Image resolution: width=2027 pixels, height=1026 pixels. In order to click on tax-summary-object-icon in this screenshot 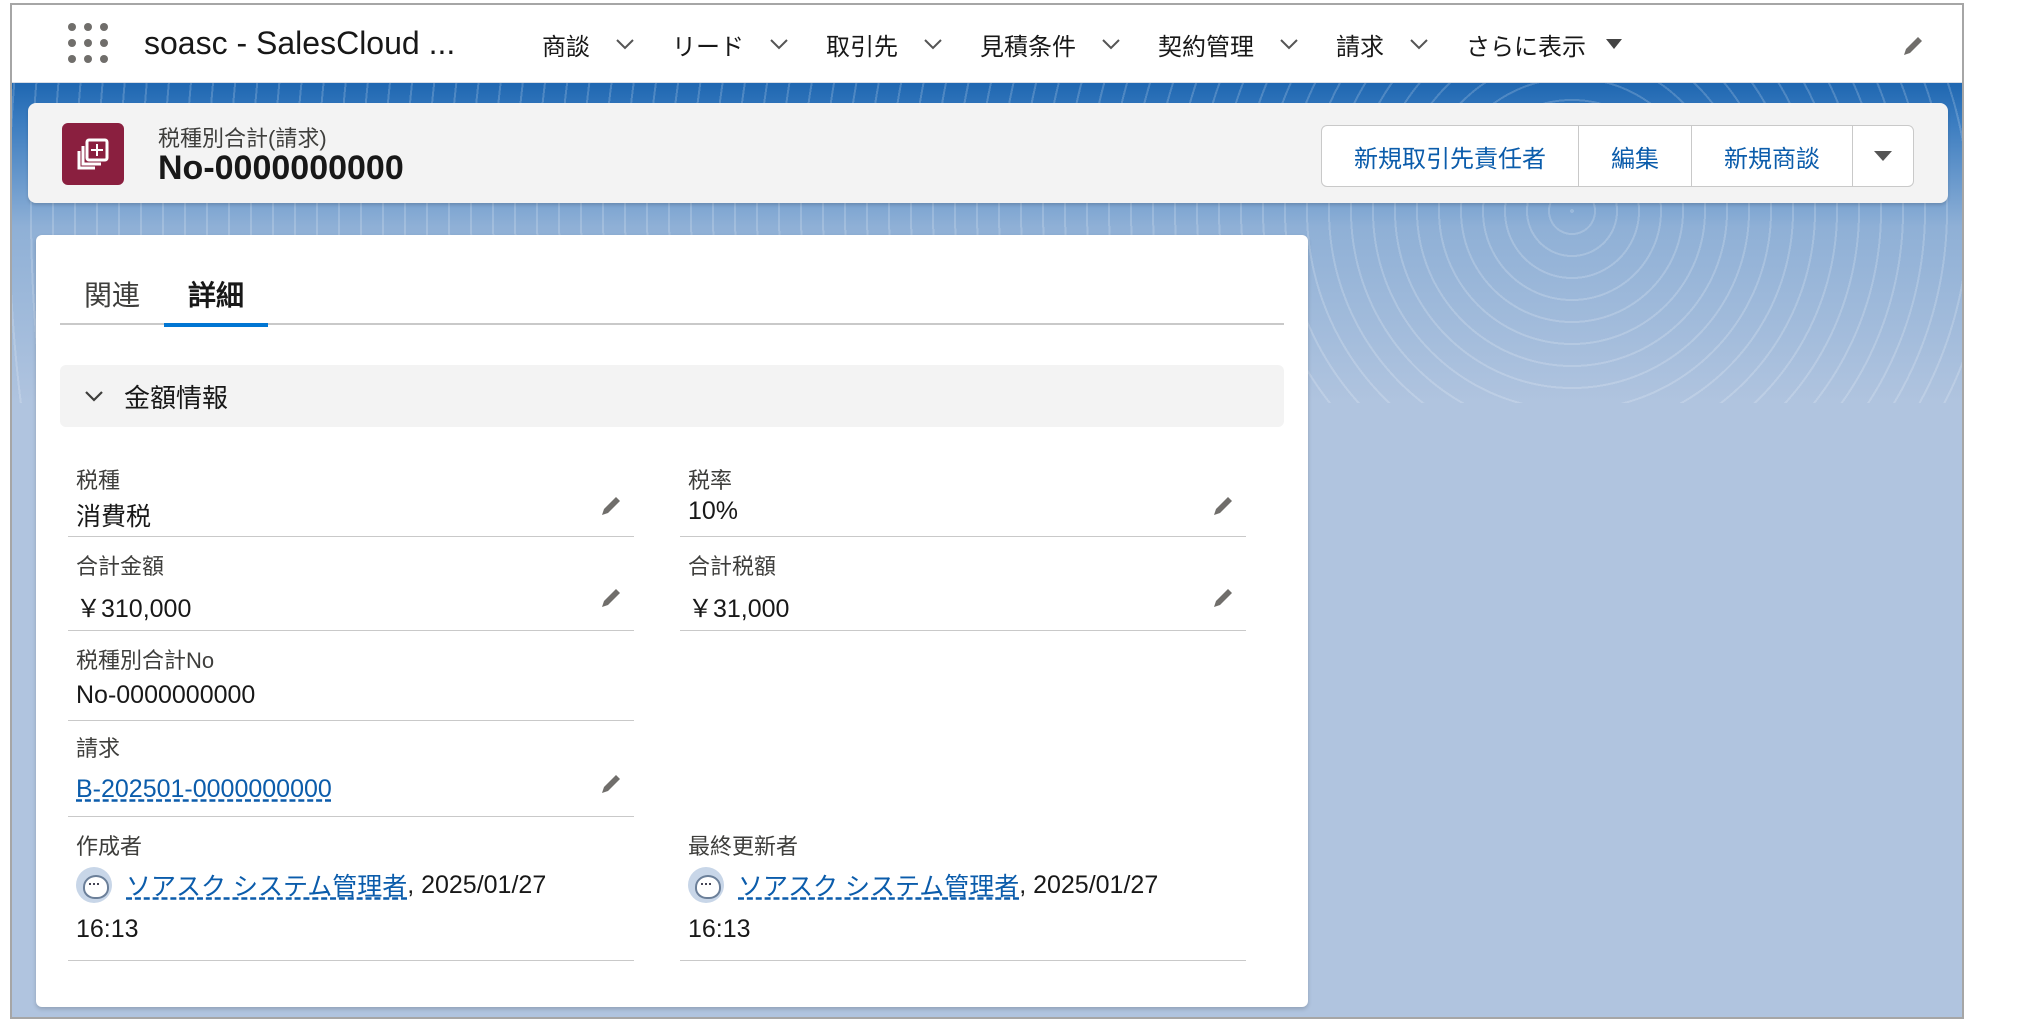, I will do `click(93, 154)`.